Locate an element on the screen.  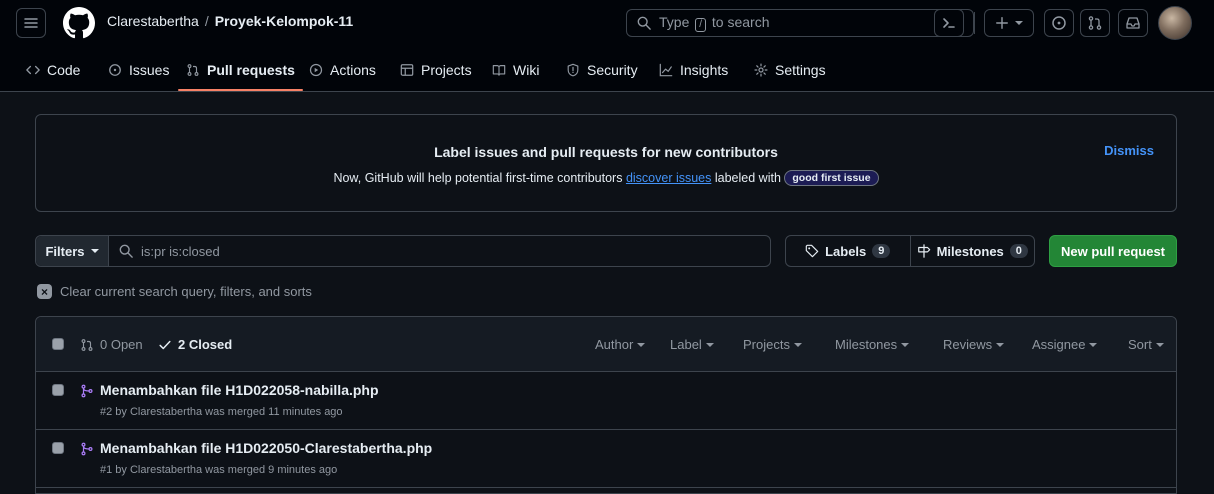
select-all-checkbox is located at coordinates (58, 344).